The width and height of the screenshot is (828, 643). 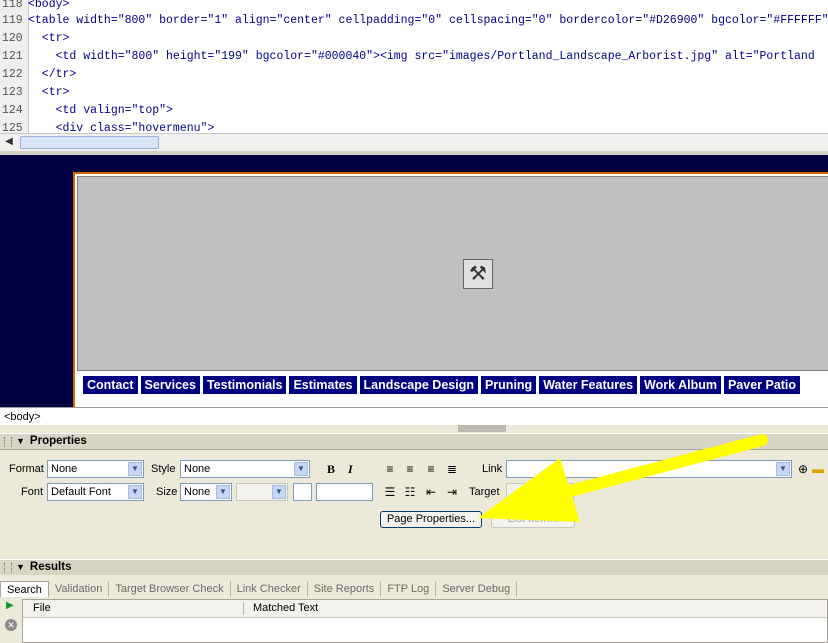 I want to click on target-select, so click(x=540, y=492).